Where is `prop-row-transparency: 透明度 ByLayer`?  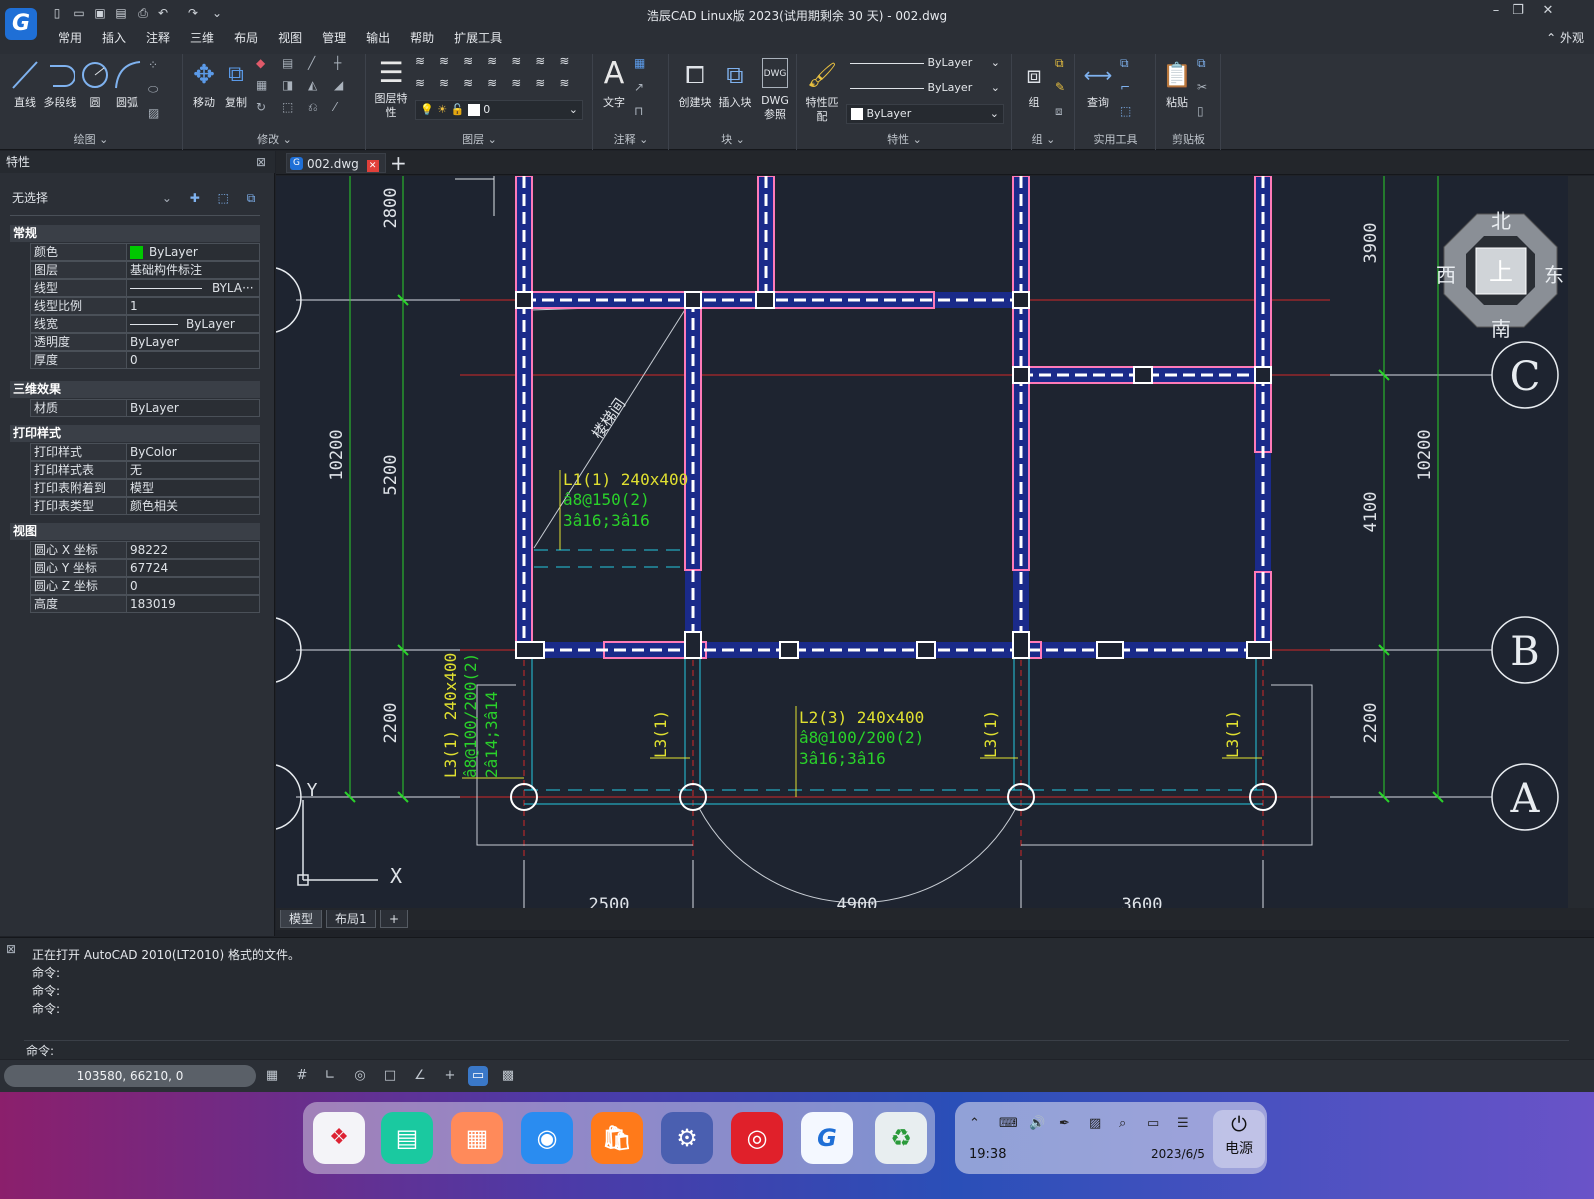
prop-row-transparency: 透明度 ByLayer is located at coordinates (145, 342).